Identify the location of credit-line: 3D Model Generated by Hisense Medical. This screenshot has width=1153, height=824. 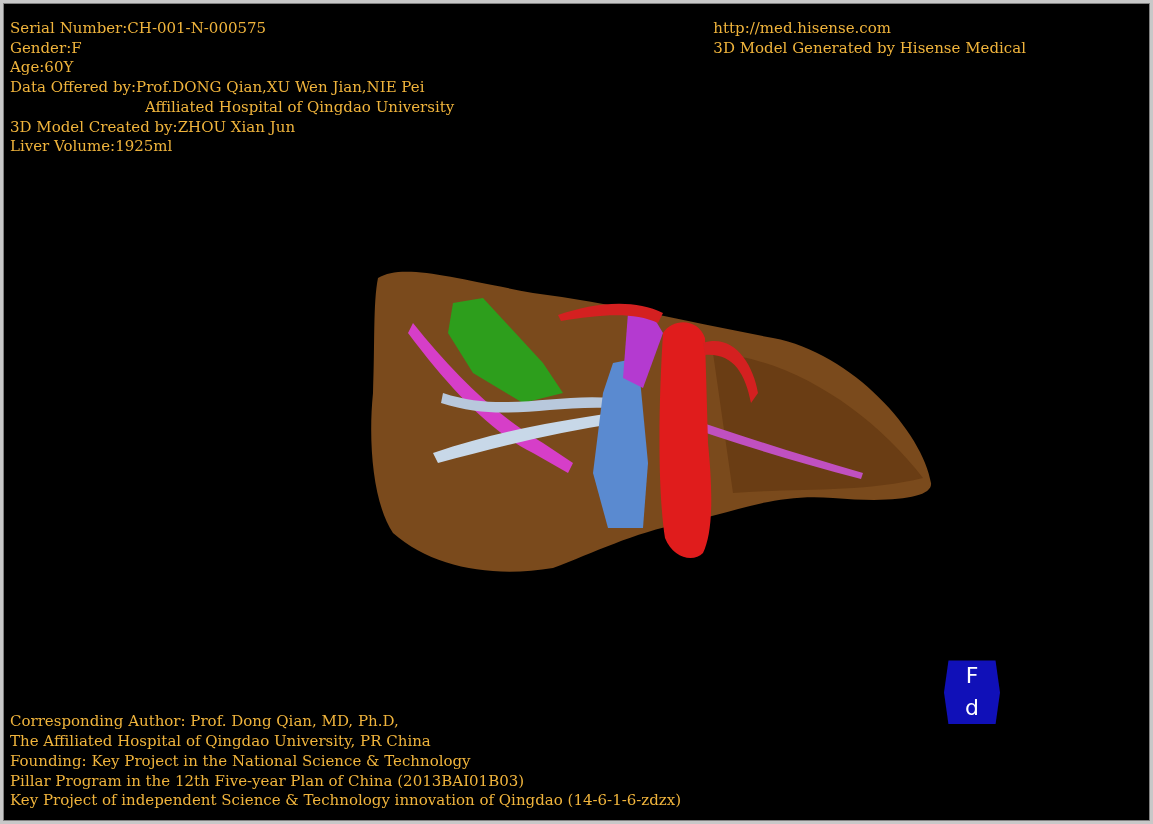
(869, 48).